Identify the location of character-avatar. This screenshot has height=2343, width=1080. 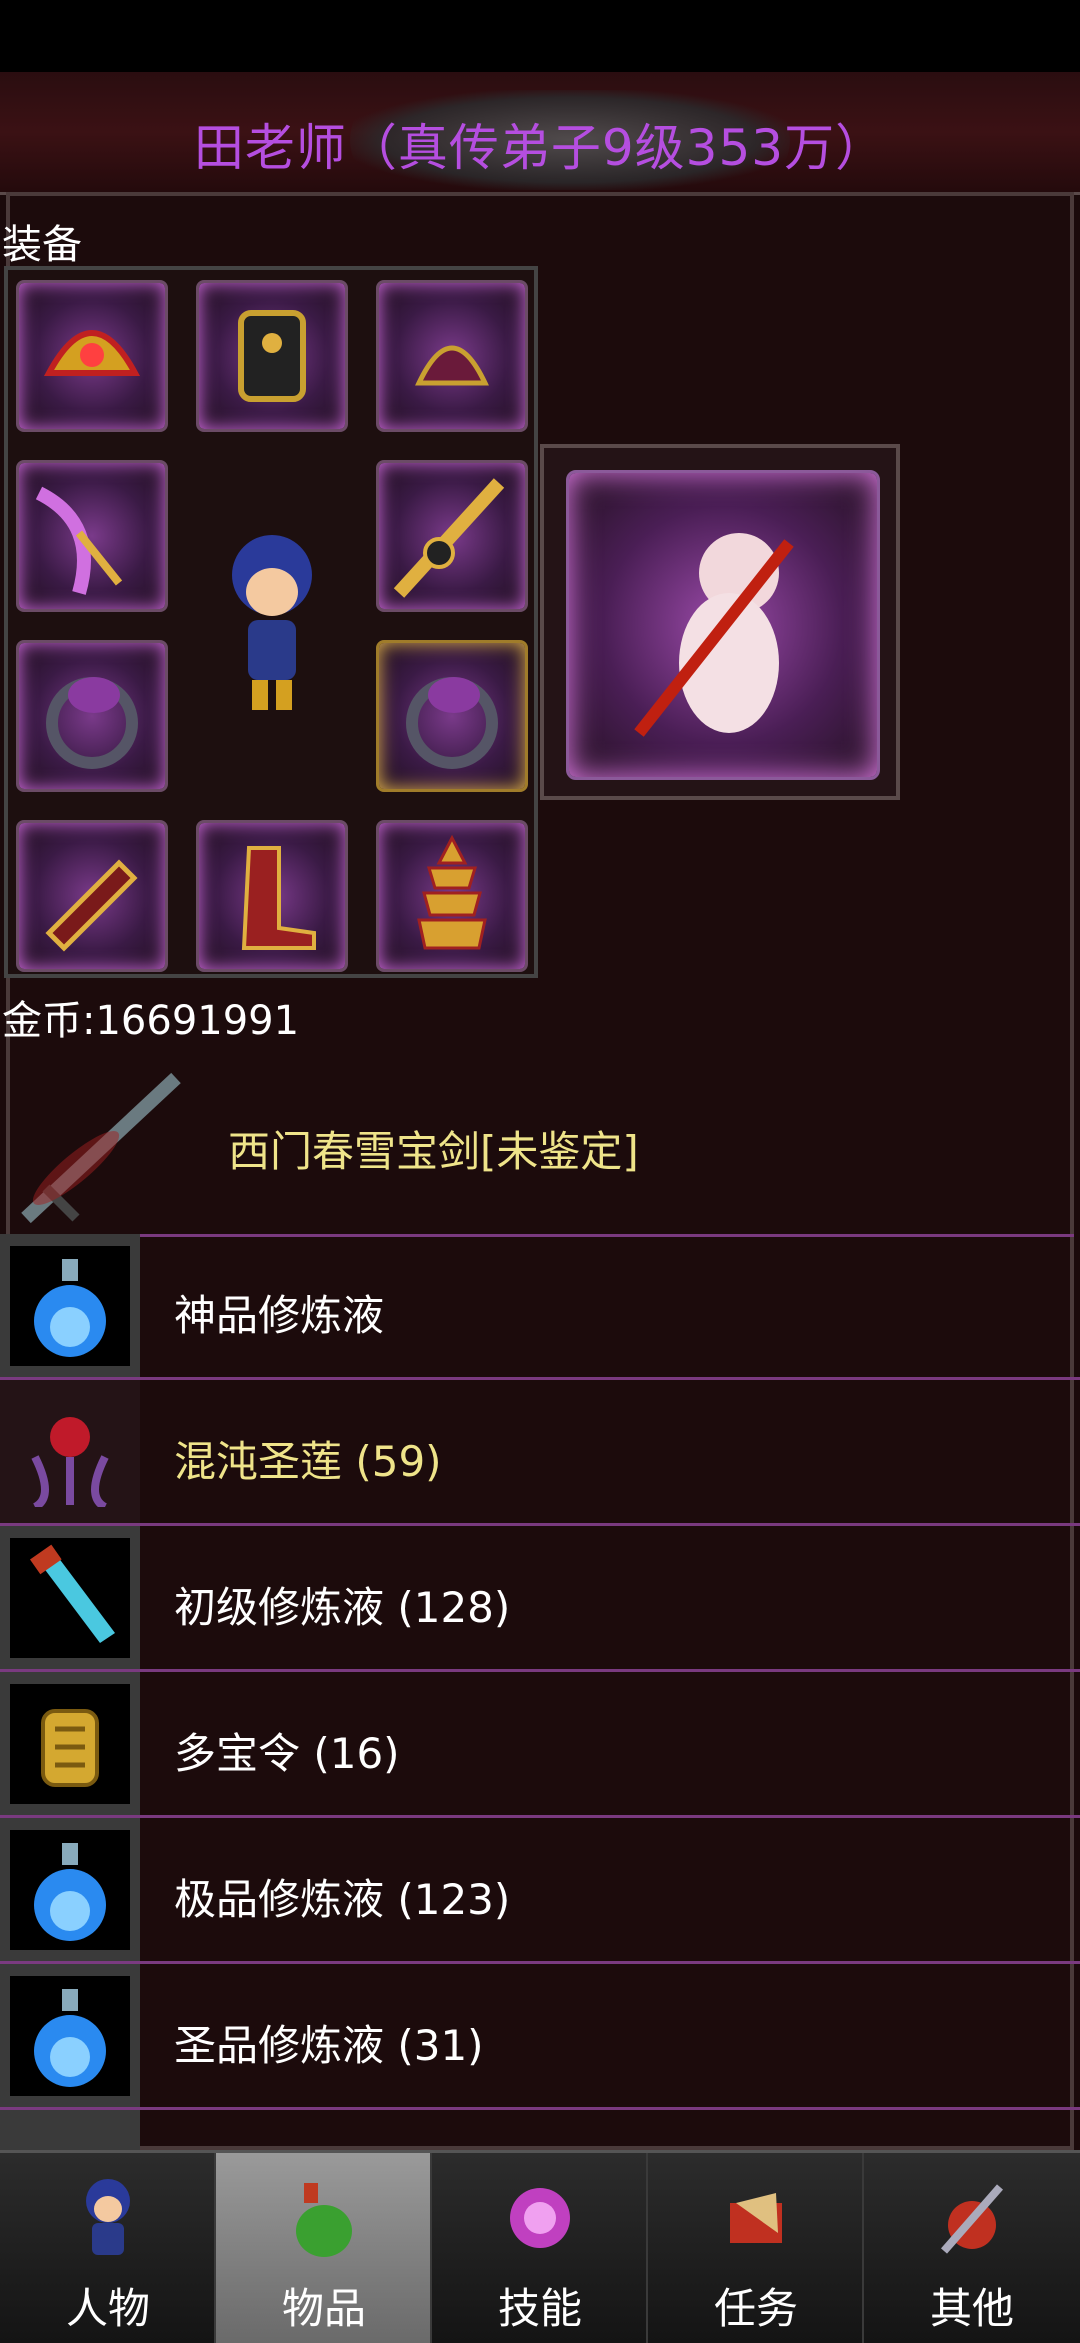
(272, 622).